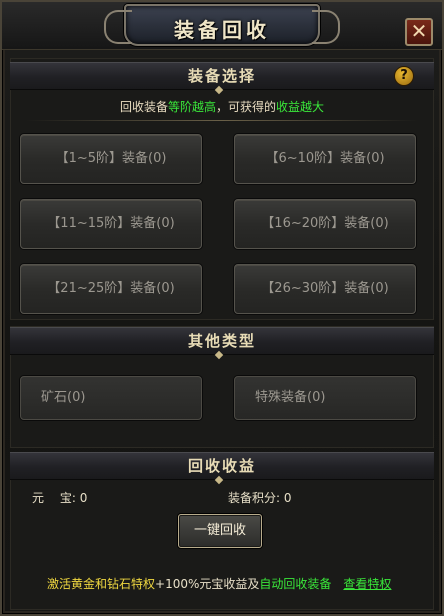  I want to click on equip-points-label: 装备积分:, so click(254, 498).